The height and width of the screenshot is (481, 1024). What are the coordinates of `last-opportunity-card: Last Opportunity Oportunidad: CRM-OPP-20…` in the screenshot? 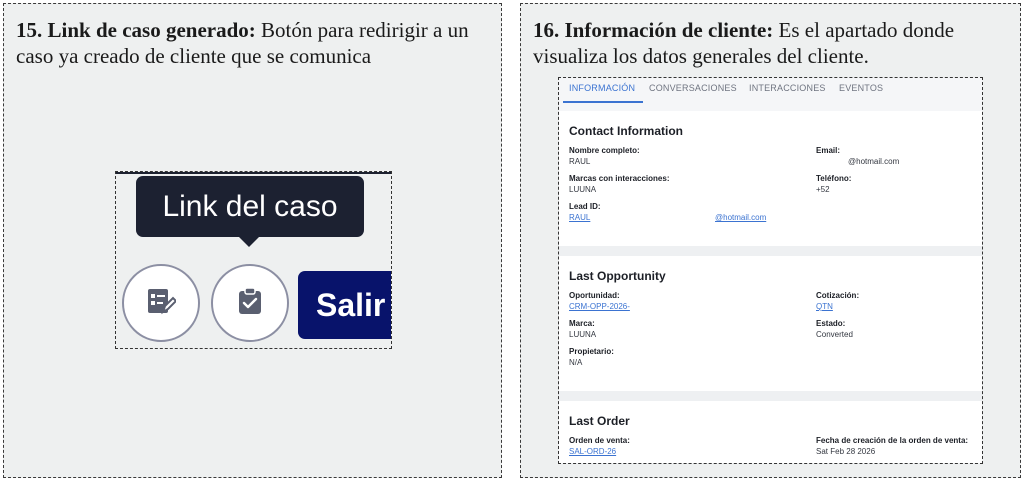 It's located at (770, 323).